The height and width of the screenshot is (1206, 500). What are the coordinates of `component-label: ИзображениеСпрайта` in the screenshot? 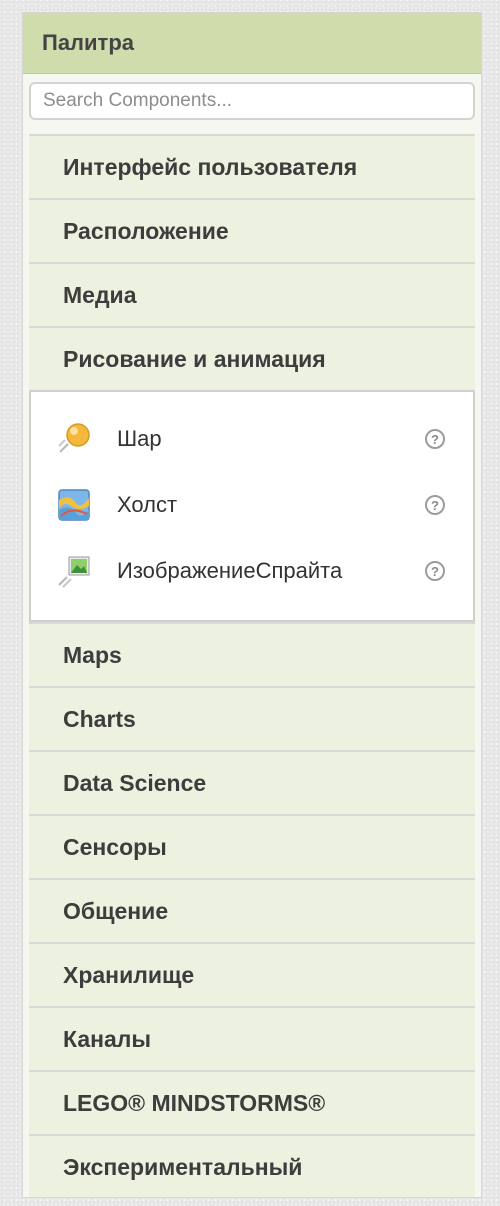 It's located at (230, 570).